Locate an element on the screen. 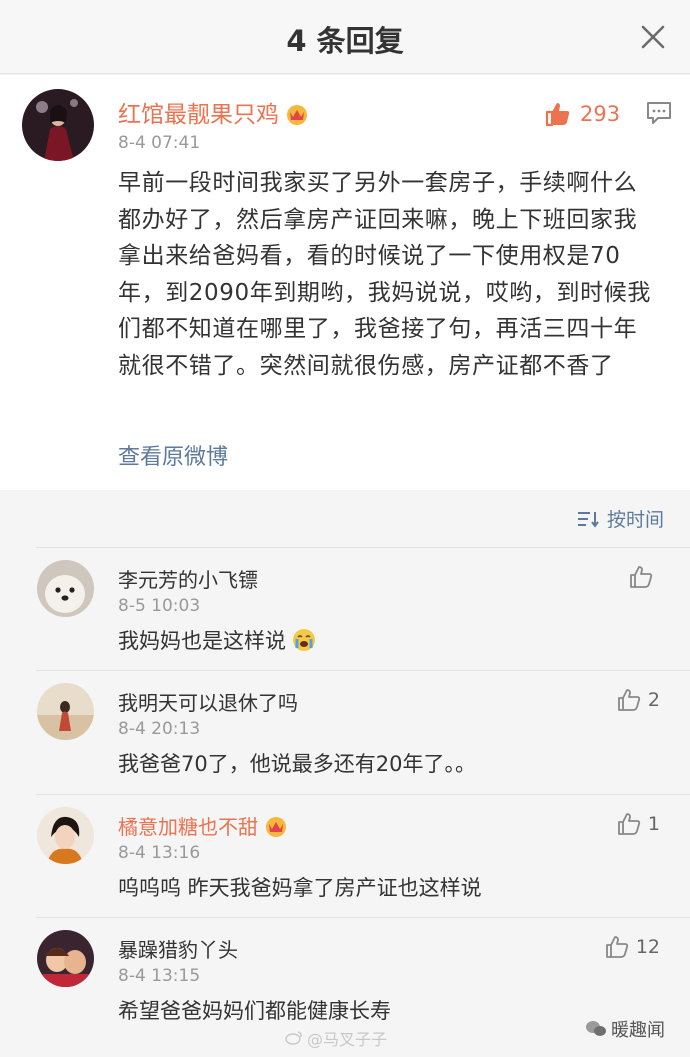  sort-toggle: 按时间 is located at coordinates (620, 518).